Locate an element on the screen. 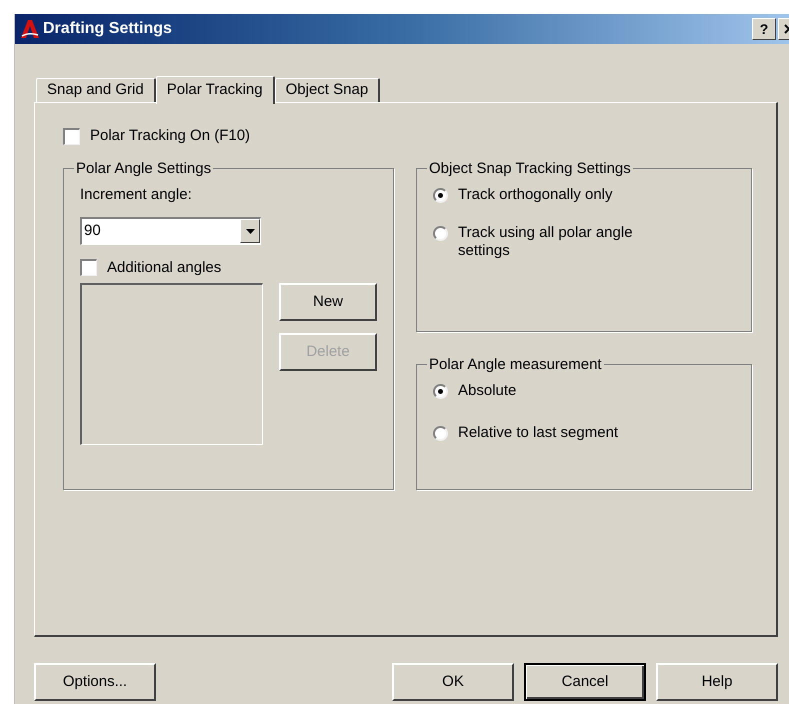 The image size is (789, 716). tab: Polar Tracking is located at coordinates (215, 90).